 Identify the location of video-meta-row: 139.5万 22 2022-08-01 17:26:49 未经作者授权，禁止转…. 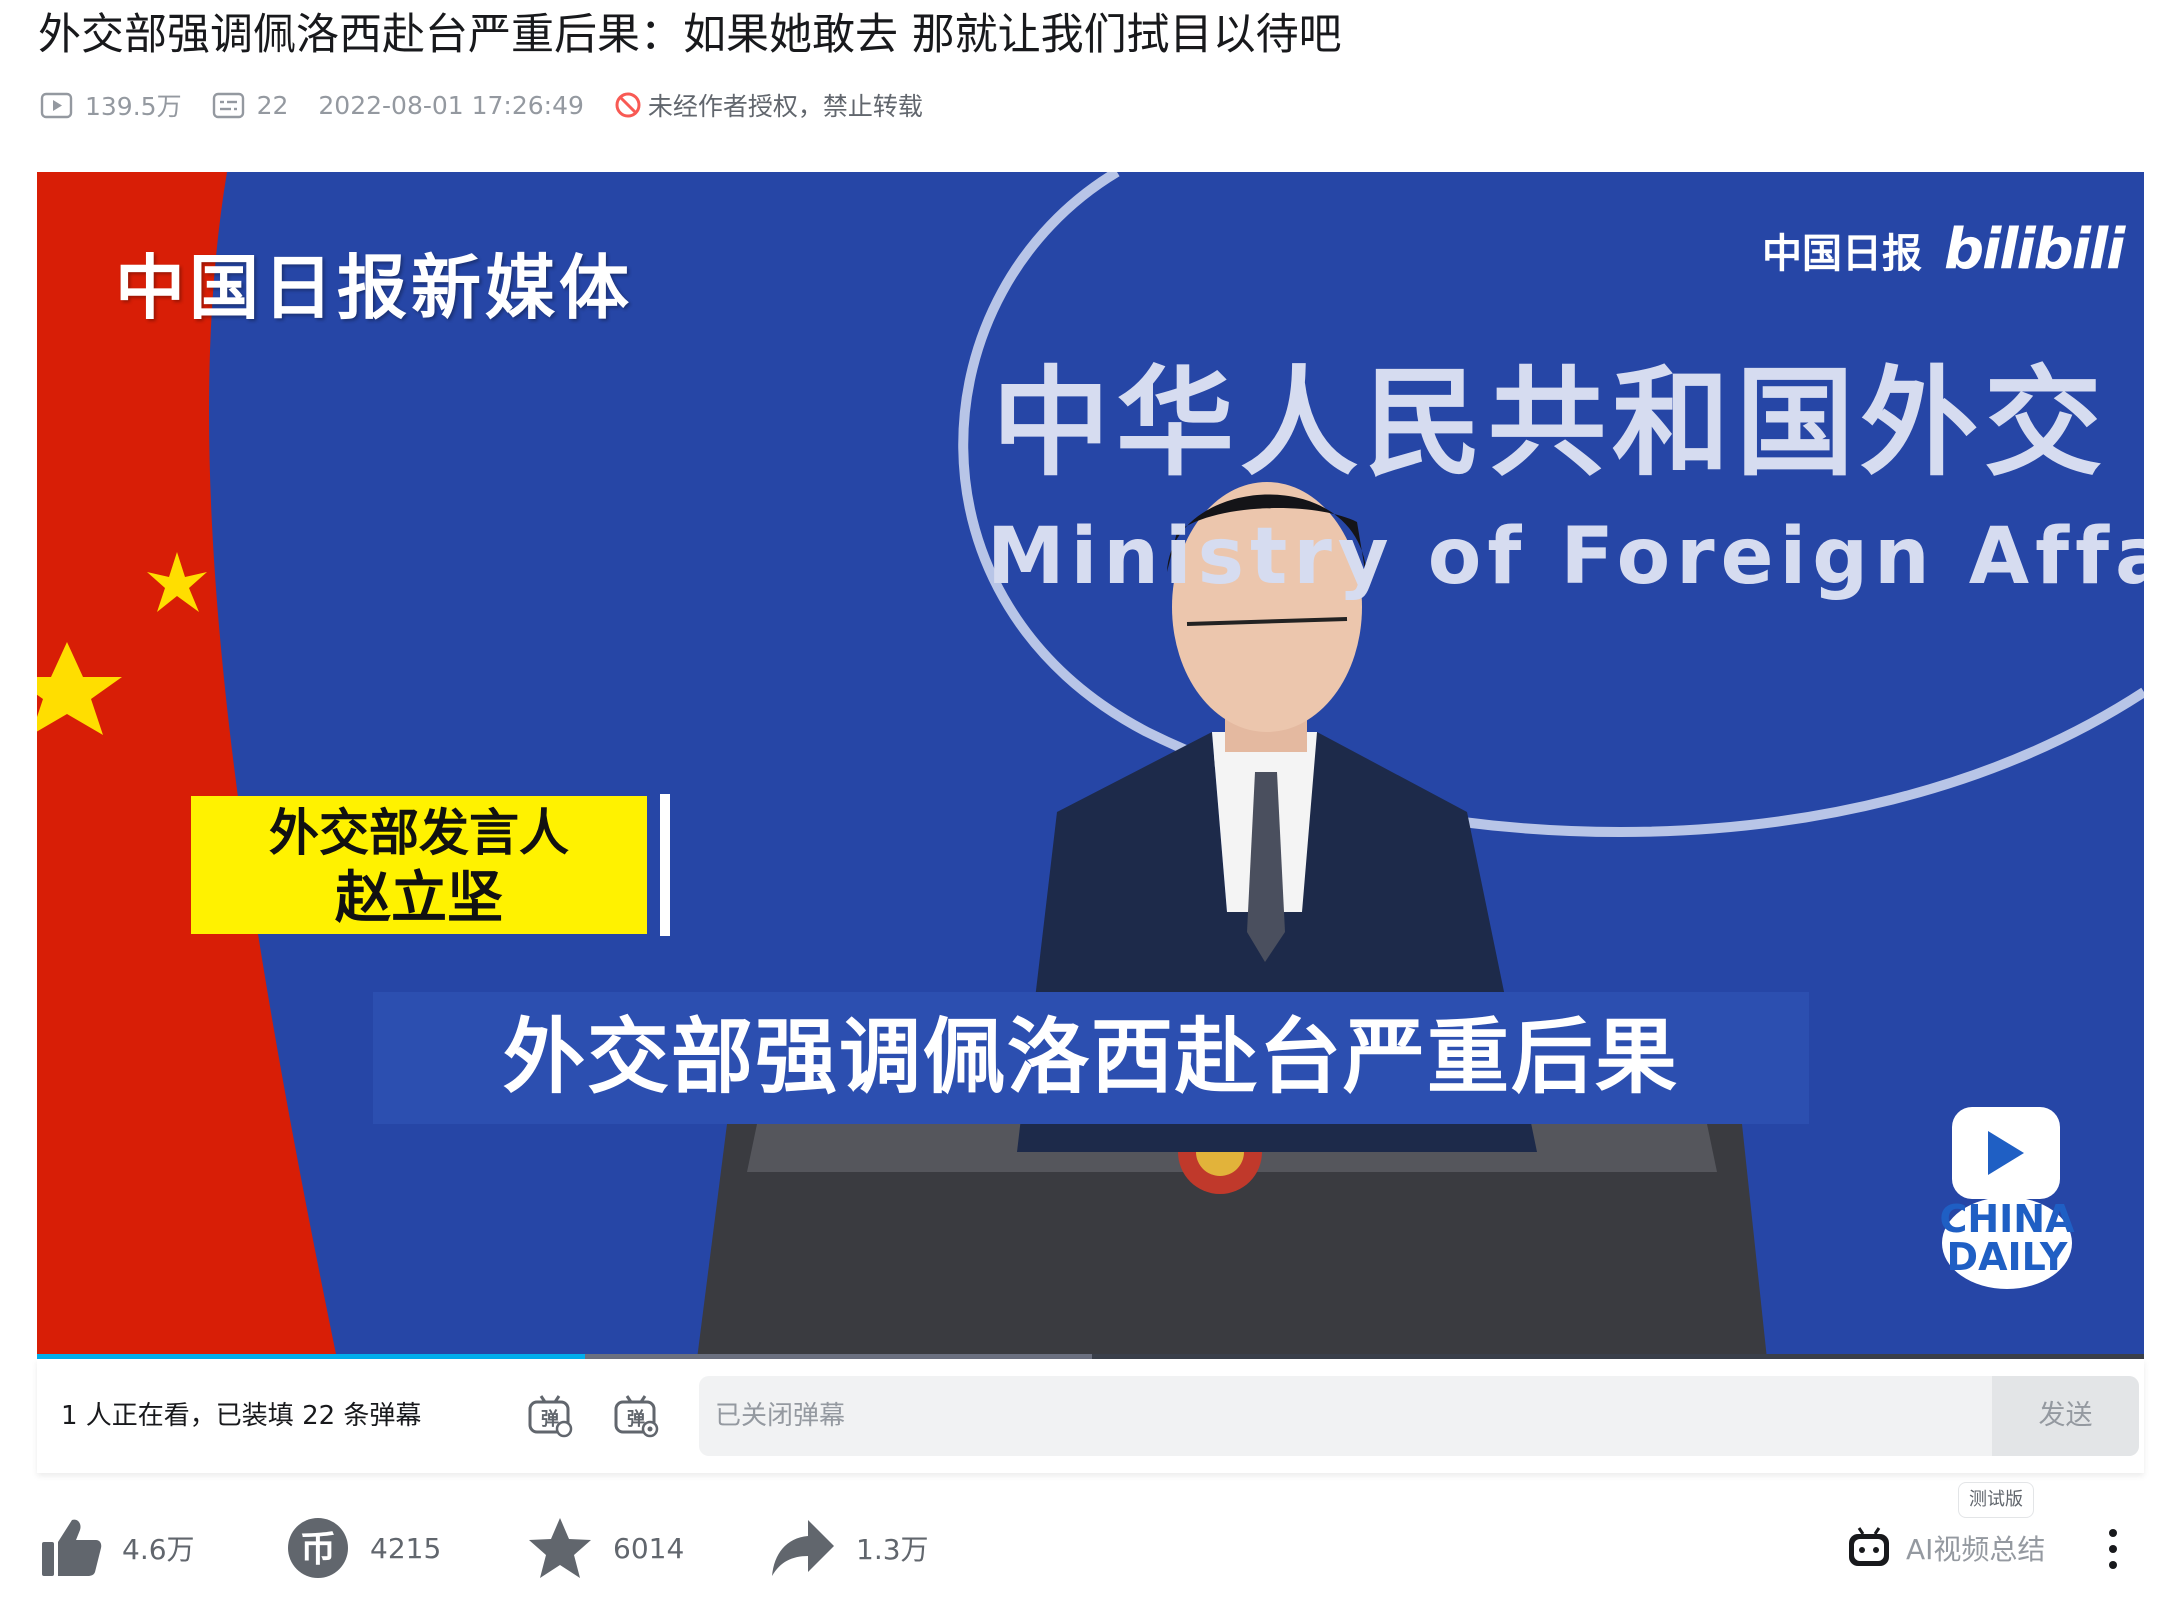
(496, 105).